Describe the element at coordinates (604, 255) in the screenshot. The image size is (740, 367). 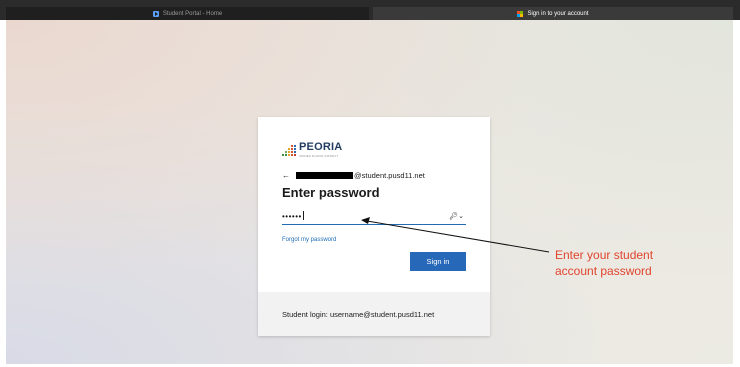
I see `annotation-line-1: Enter your student` at that location.